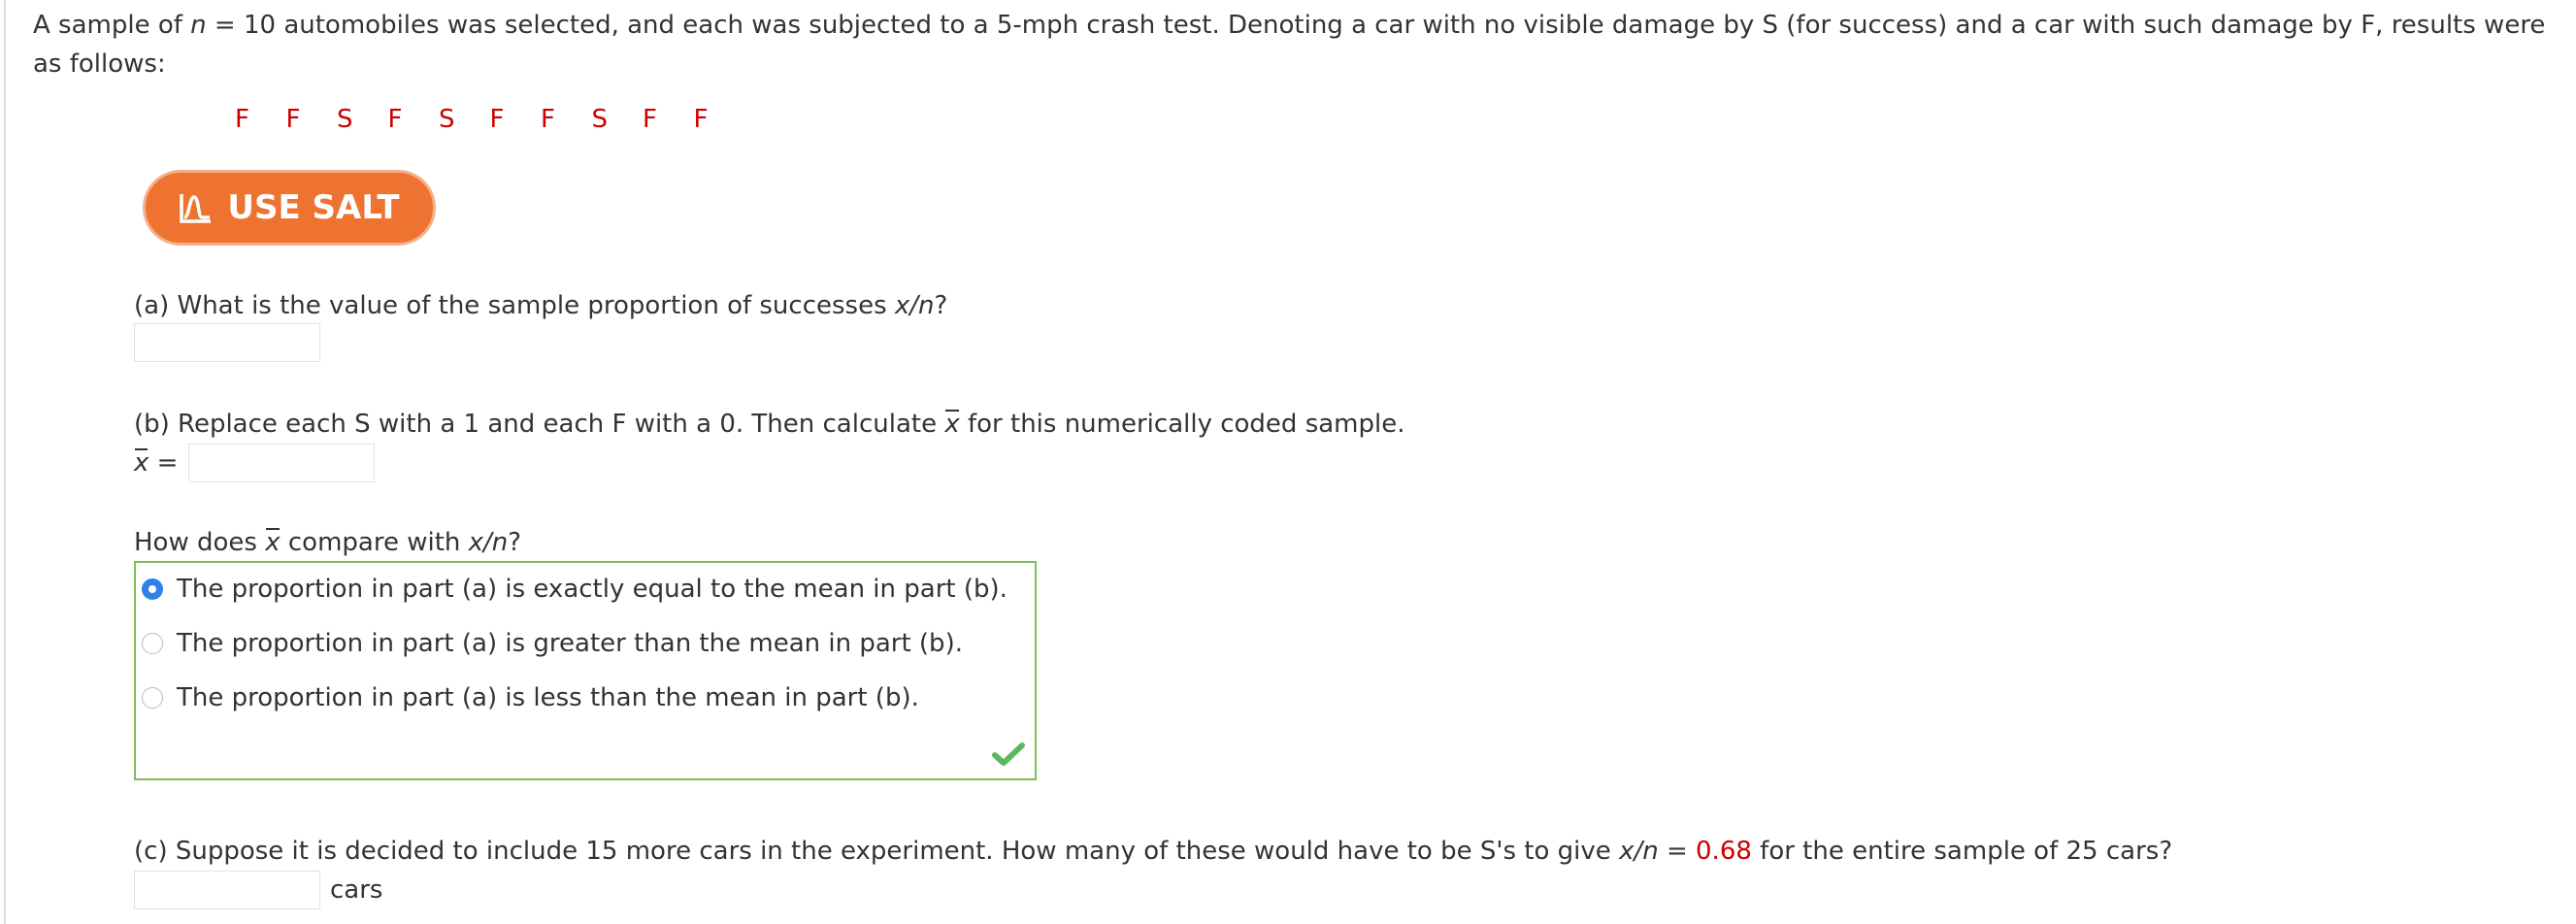 This screenshot has width=2576, height=924. I want to click on checkmark-icon, so click(1009, 754).